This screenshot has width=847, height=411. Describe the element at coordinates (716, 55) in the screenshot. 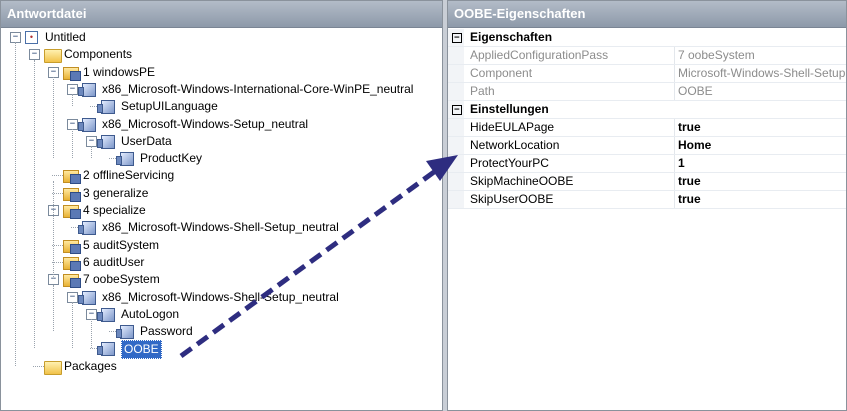

I see `property-value: 7 oobeSystem` at that location.